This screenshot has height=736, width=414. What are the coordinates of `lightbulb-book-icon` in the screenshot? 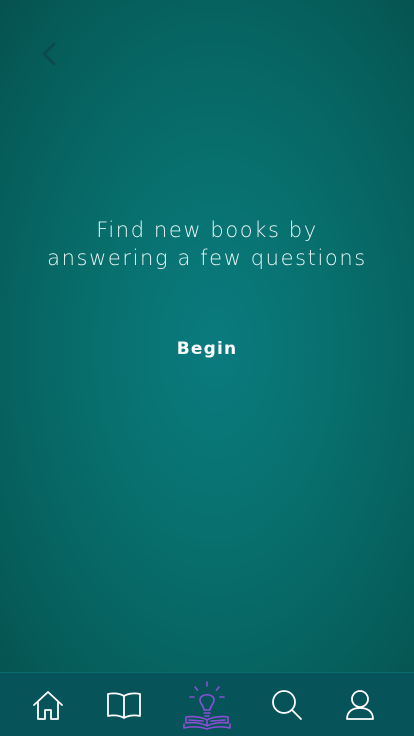 It's located at (207, 705).